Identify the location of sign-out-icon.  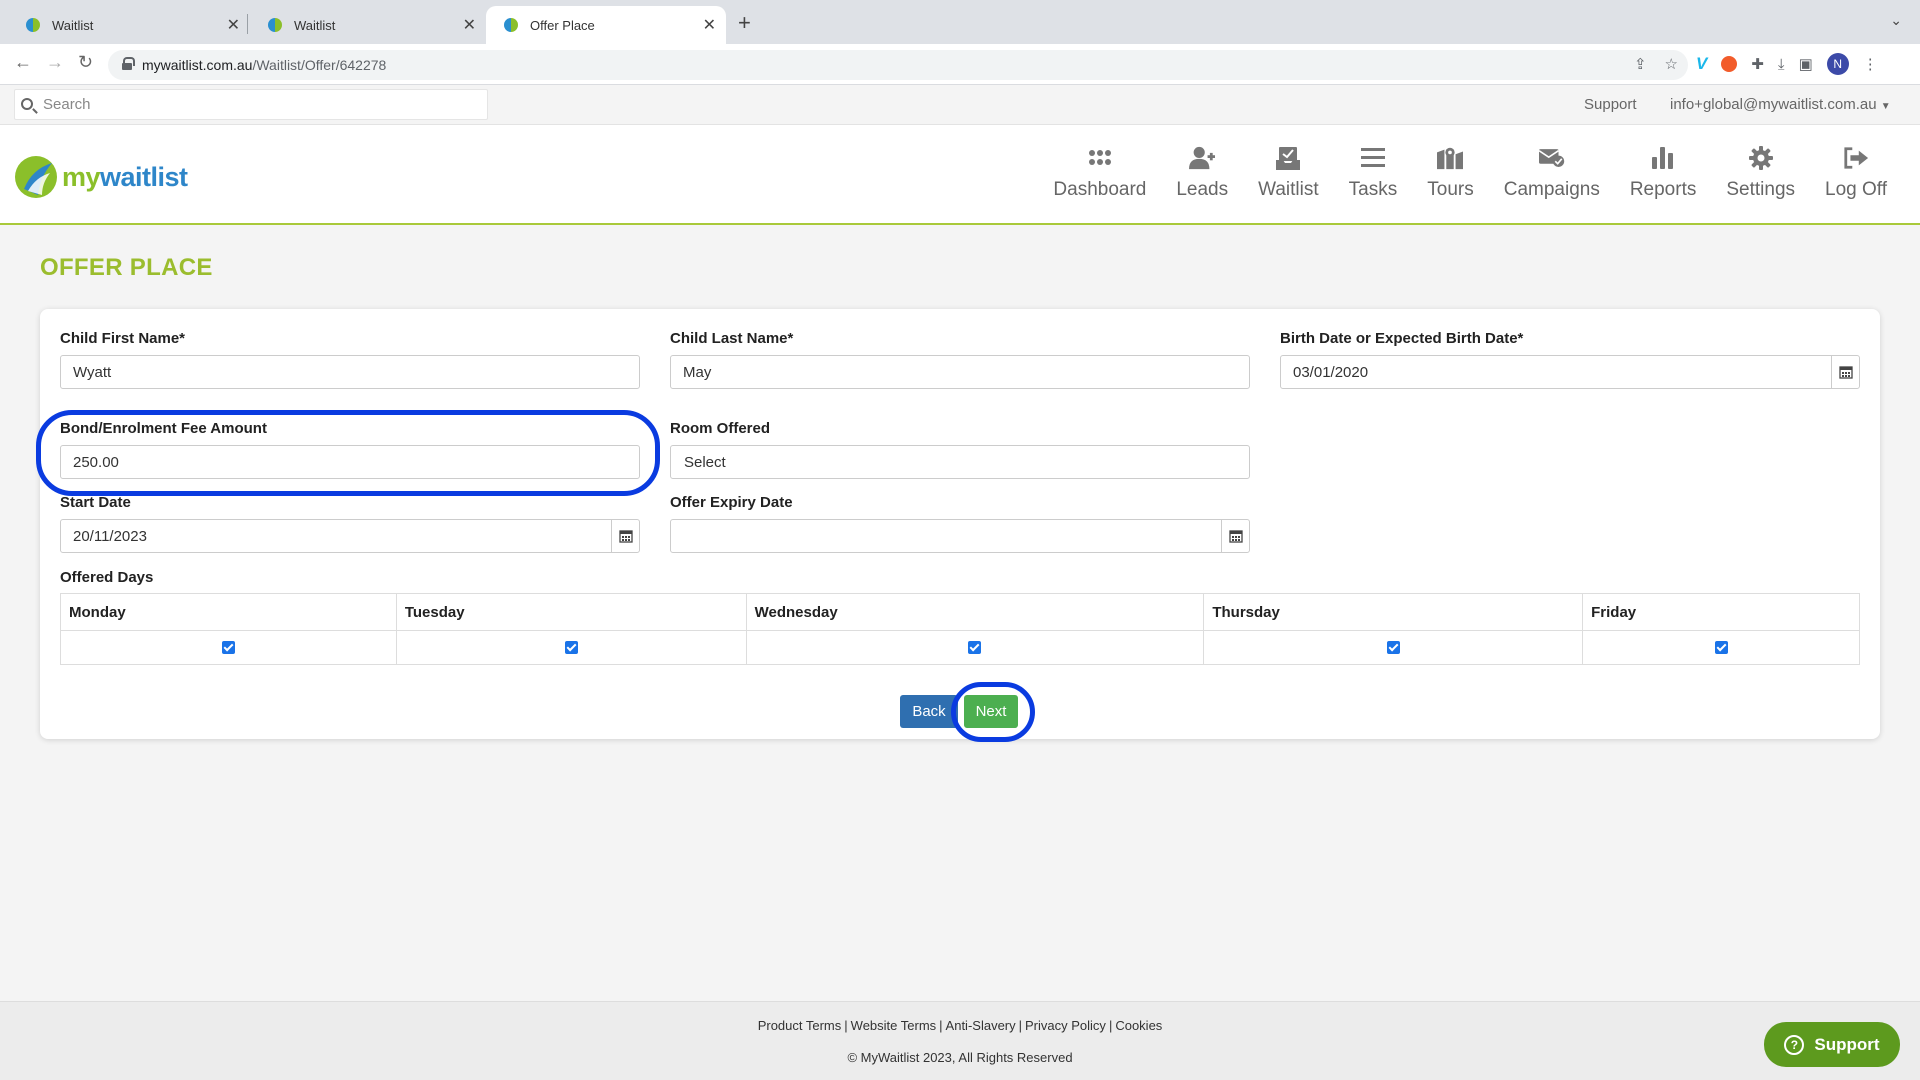
(1856, 158).